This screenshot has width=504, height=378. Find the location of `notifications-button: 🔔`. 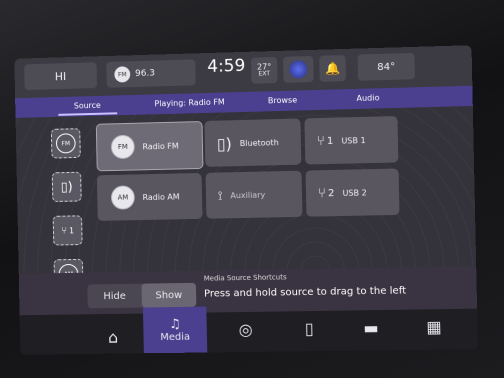

notifications-button: 🔔 is located at coordinates (332, 68).